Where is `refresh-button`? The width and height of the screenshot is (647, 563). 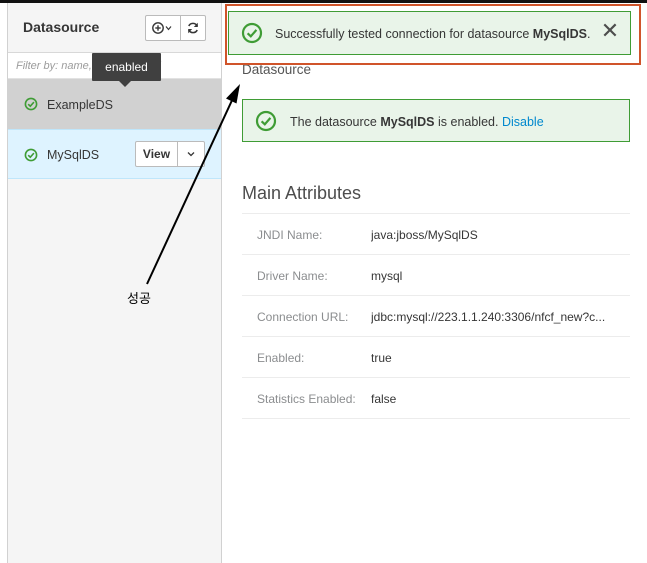
refresh-button is located at coordinates (193, 28).